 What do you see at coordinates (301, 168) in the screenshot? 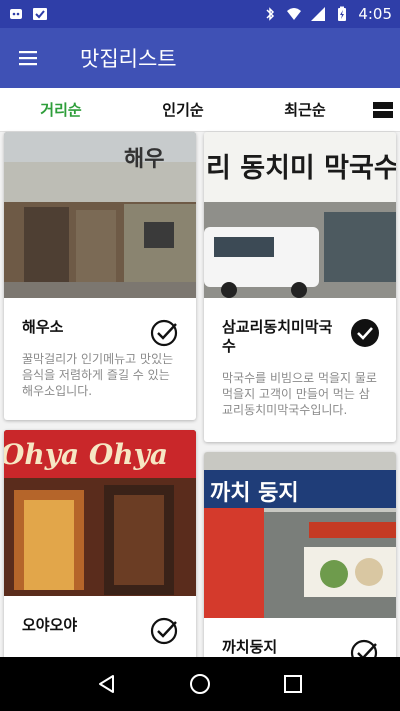
I see `svg-text: 리 동치미 막국수` at bounding box center [301, 168].